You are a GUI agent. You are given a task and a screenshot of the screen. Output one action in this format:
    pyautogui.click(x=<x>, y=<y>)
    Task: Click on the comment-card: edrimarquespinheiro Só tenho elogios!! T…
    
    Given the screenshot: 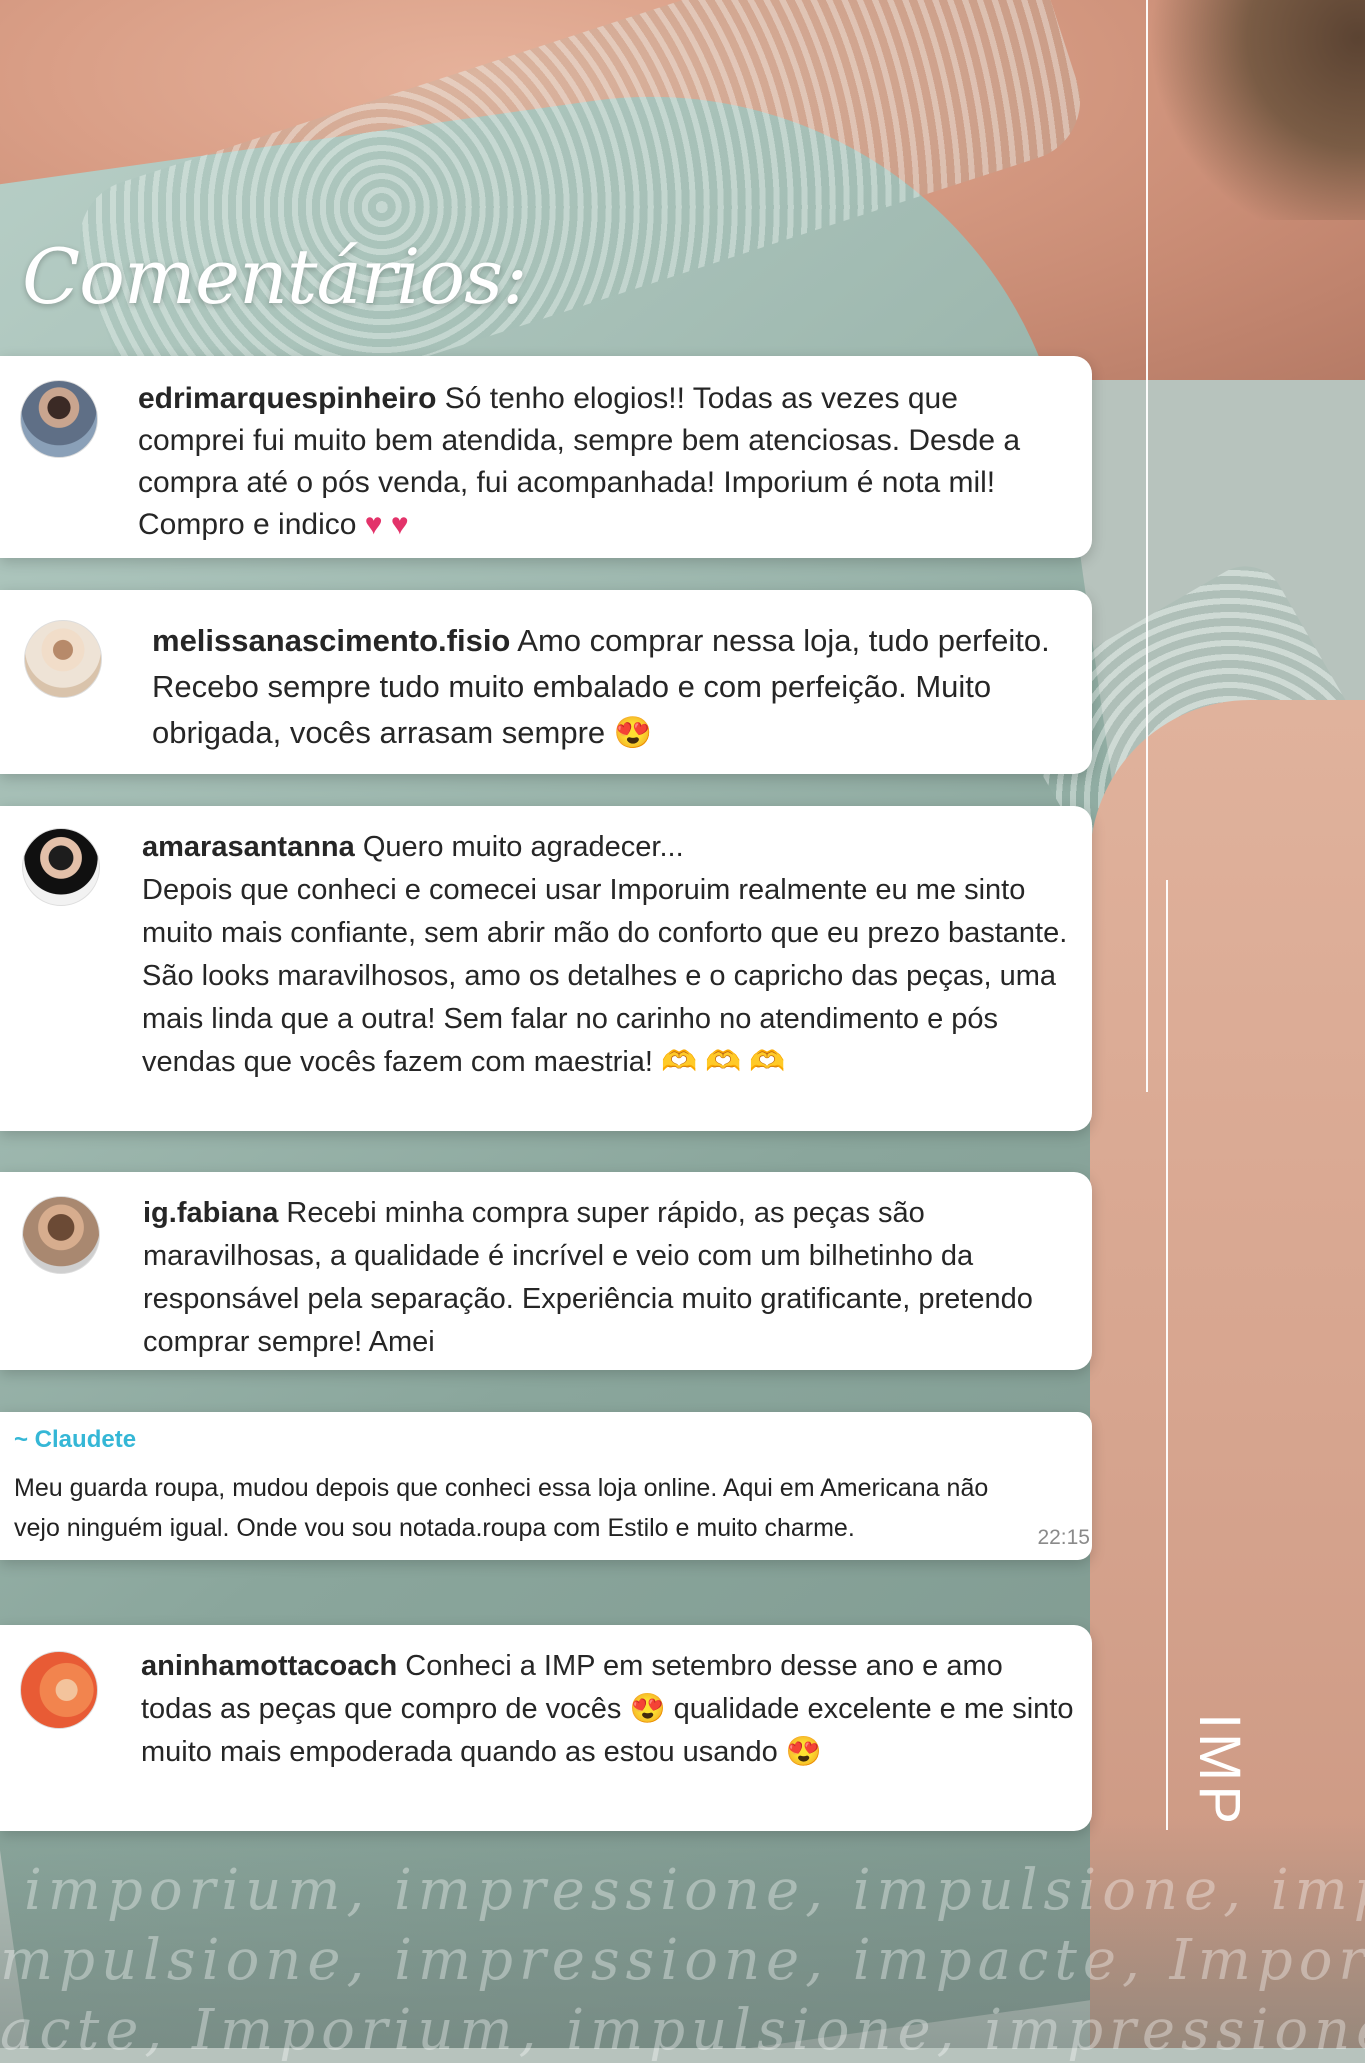 What is the action you would take?
    pyautogui.click(x=546, y=457)
    